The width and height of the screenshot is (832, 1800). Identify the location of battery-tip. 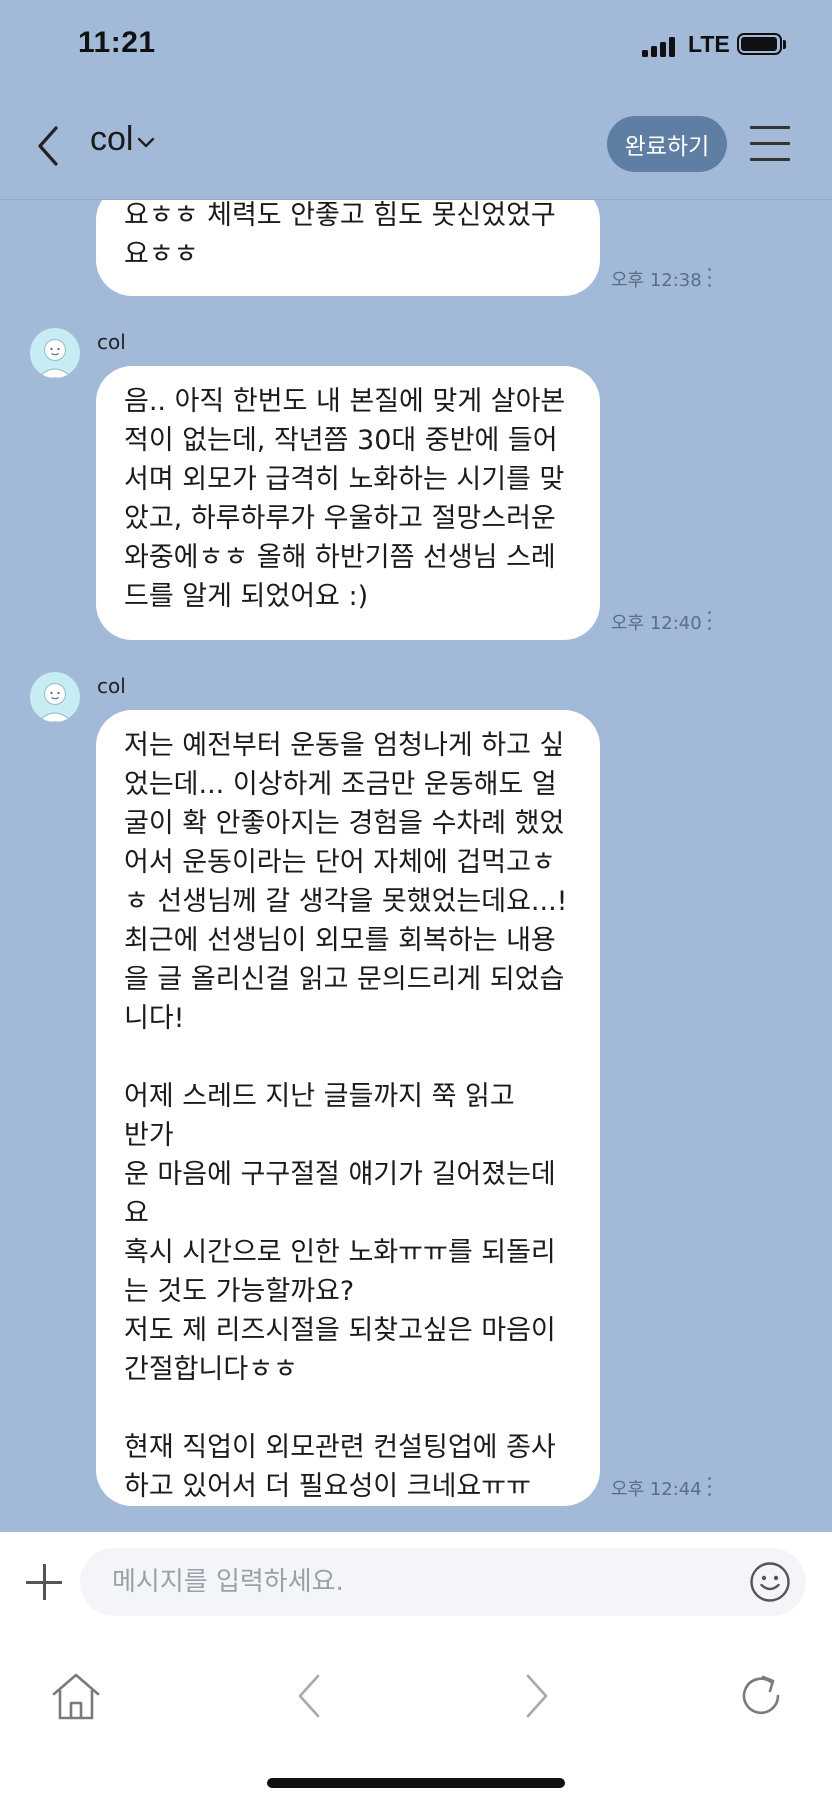
(784, 44).